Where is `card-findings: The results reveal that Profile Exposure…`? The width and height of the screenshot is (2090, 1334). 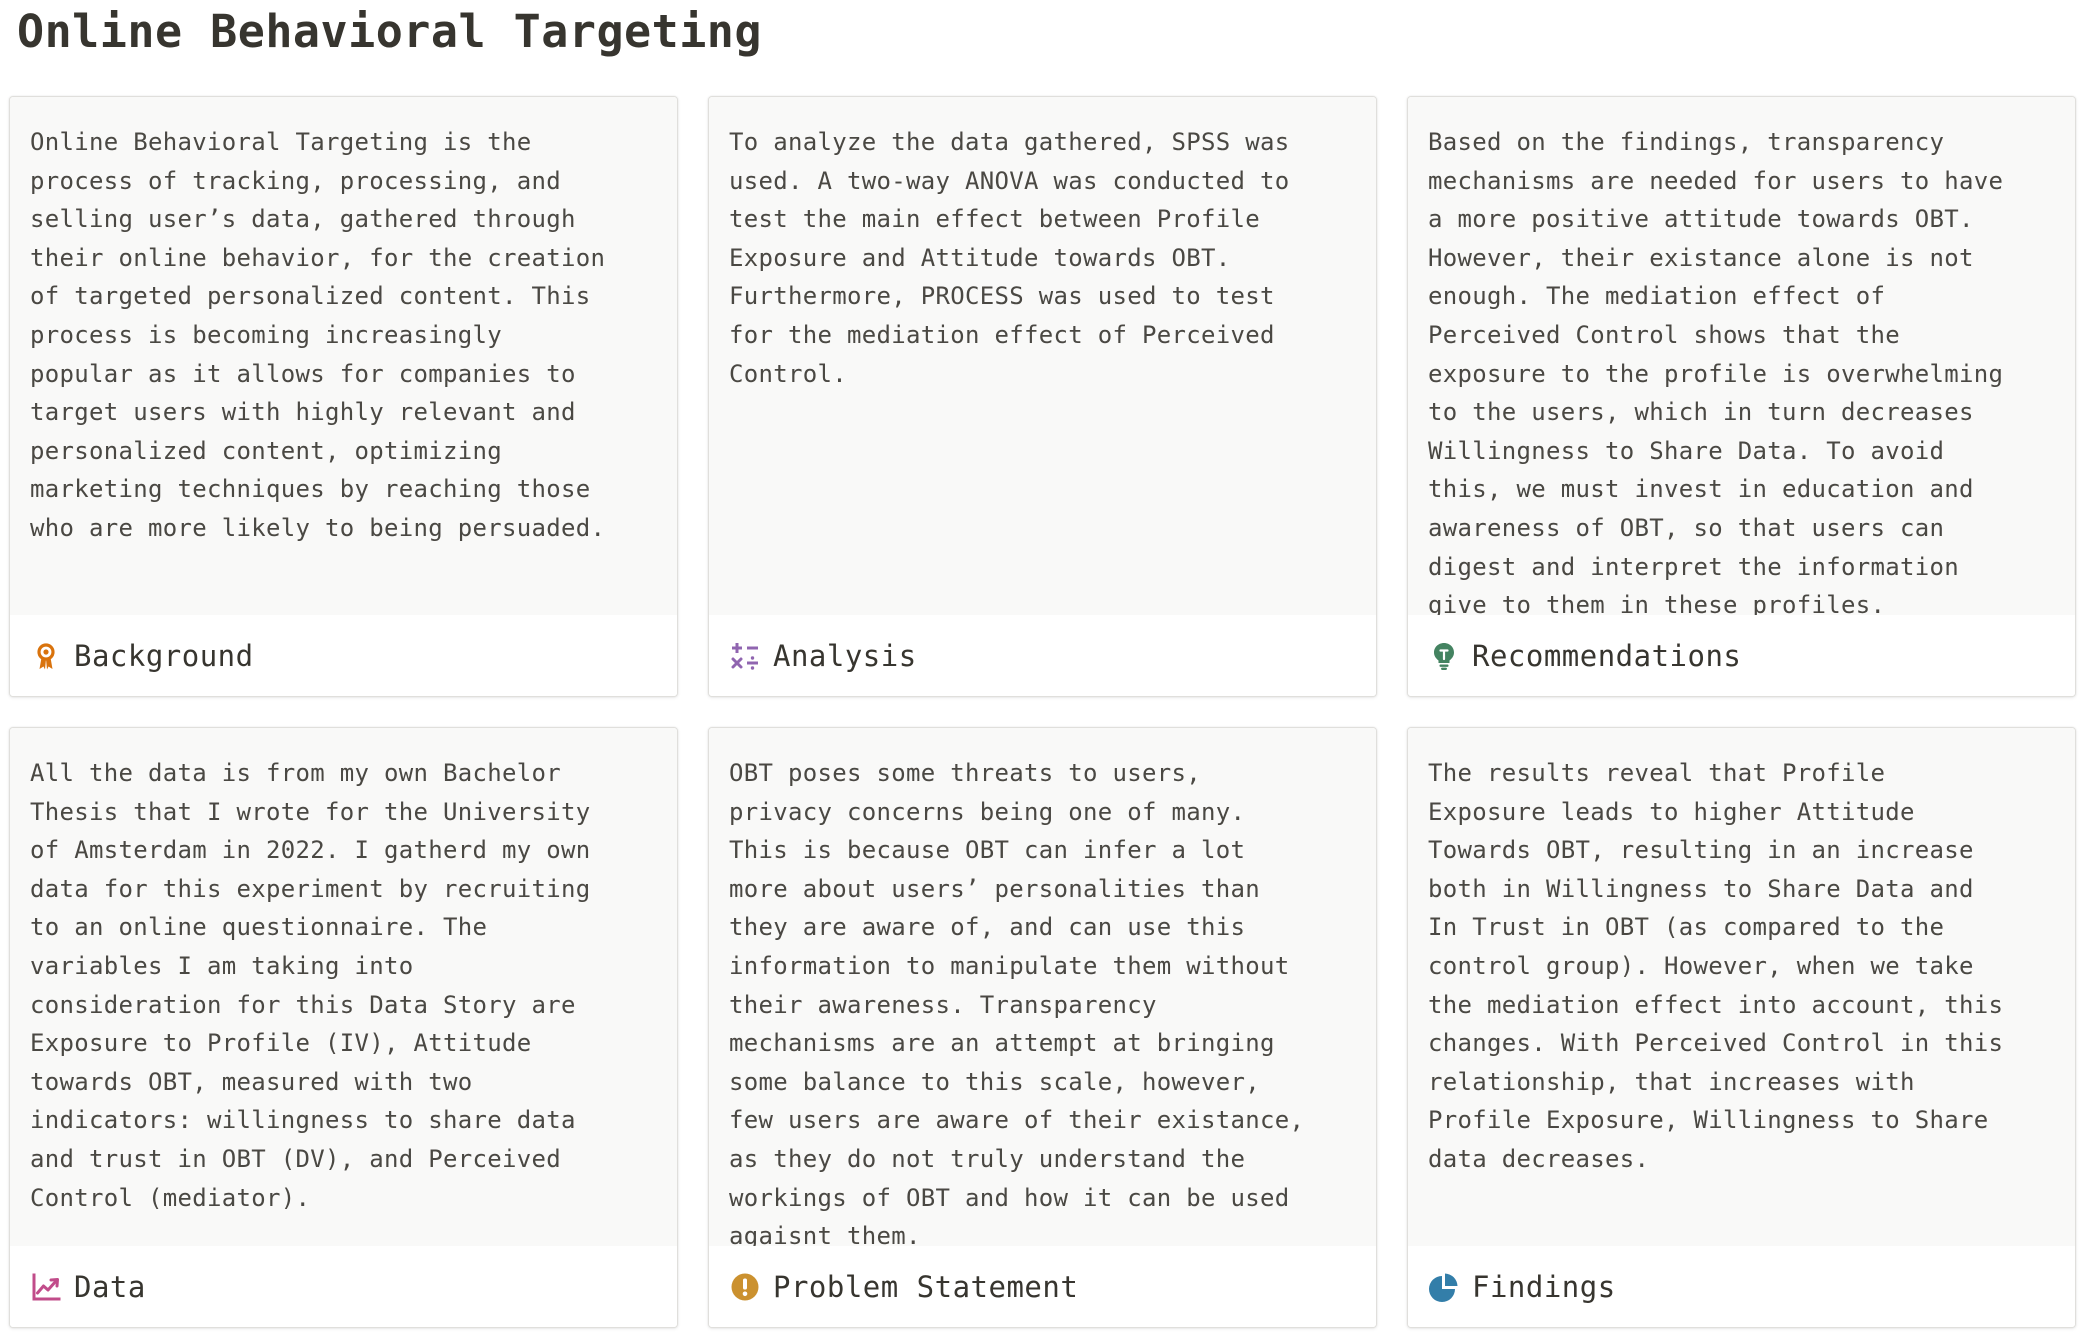
card-findings: The results reveal that Profile Exposure… is located at coordinates (1741, 1027).